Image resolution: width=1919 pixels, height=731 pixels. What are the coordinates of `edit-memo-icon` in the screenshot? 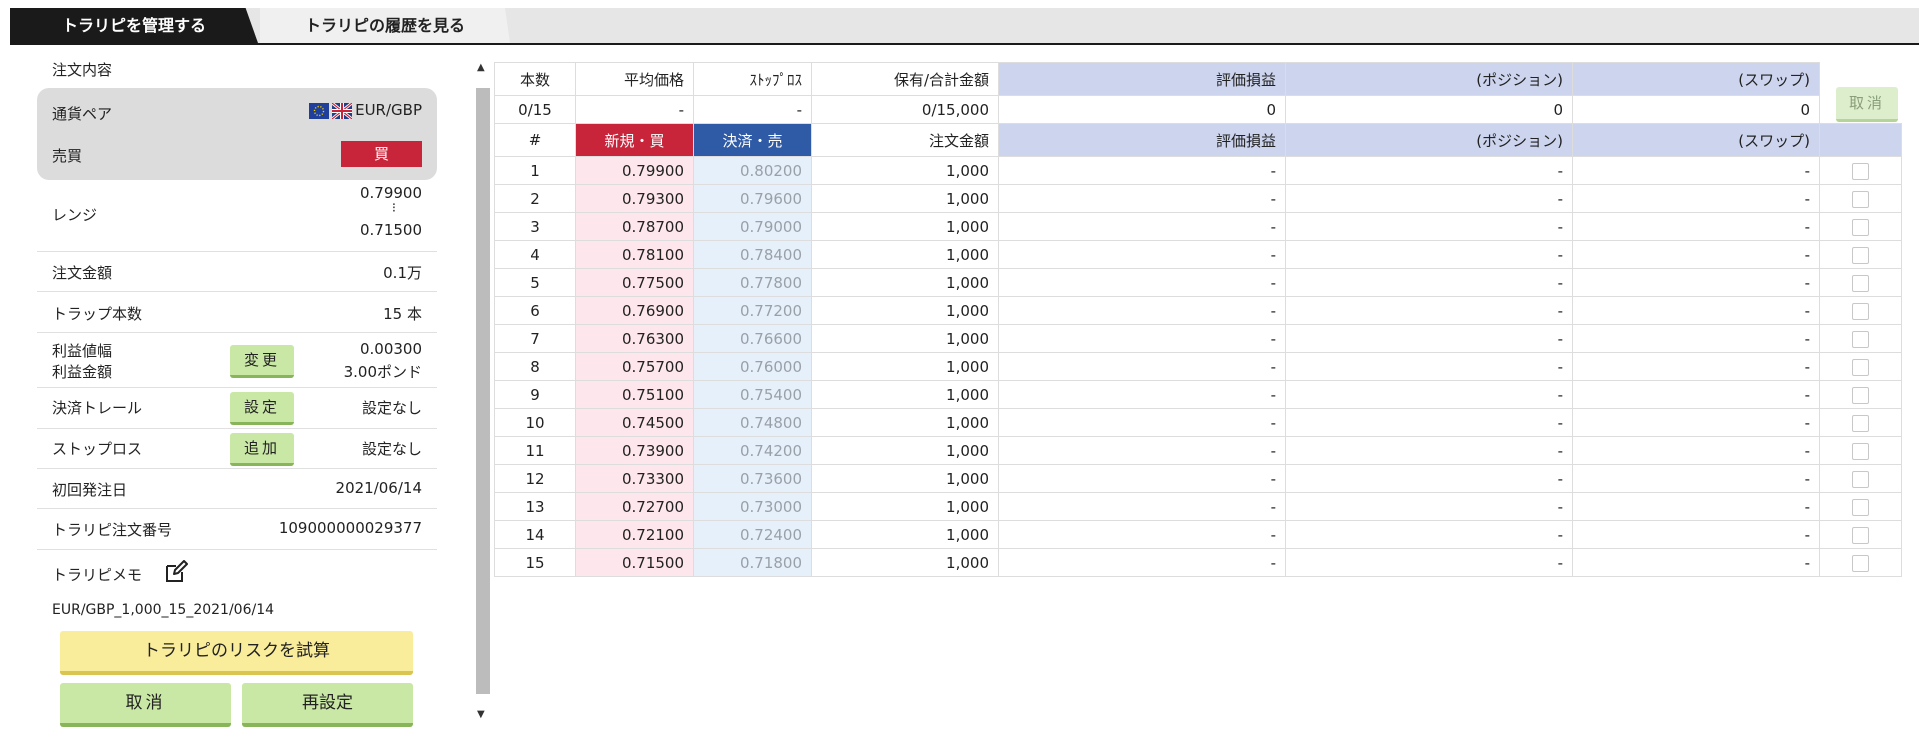 It's located at (176, 572).